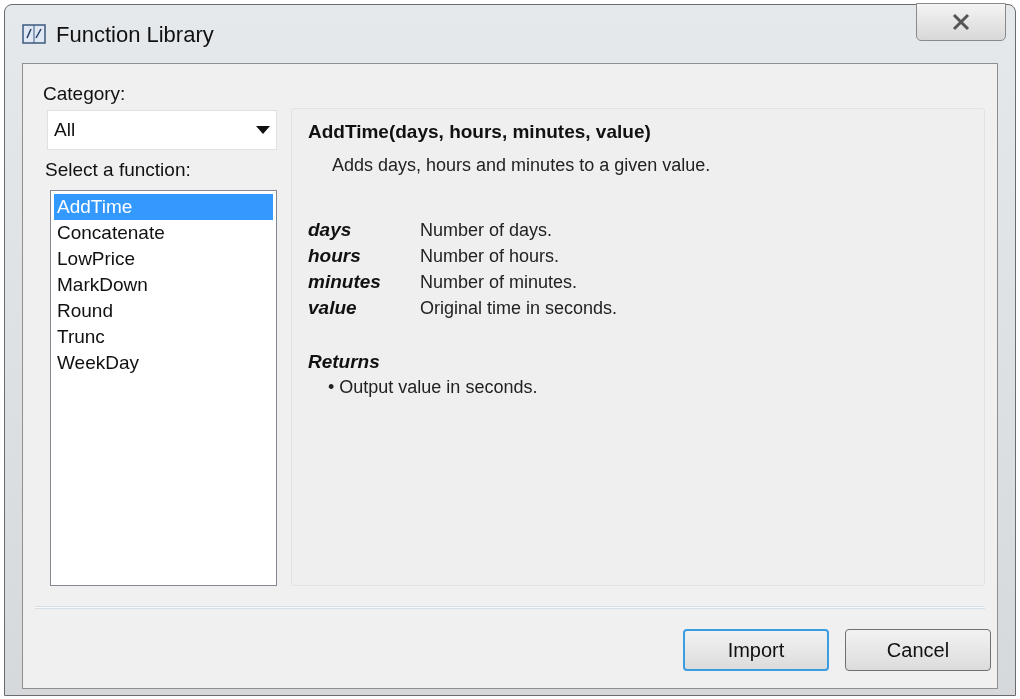 The height and width of the screenshot is (699, 1020). I want to click on parameter-name: days, so click(330, 230).